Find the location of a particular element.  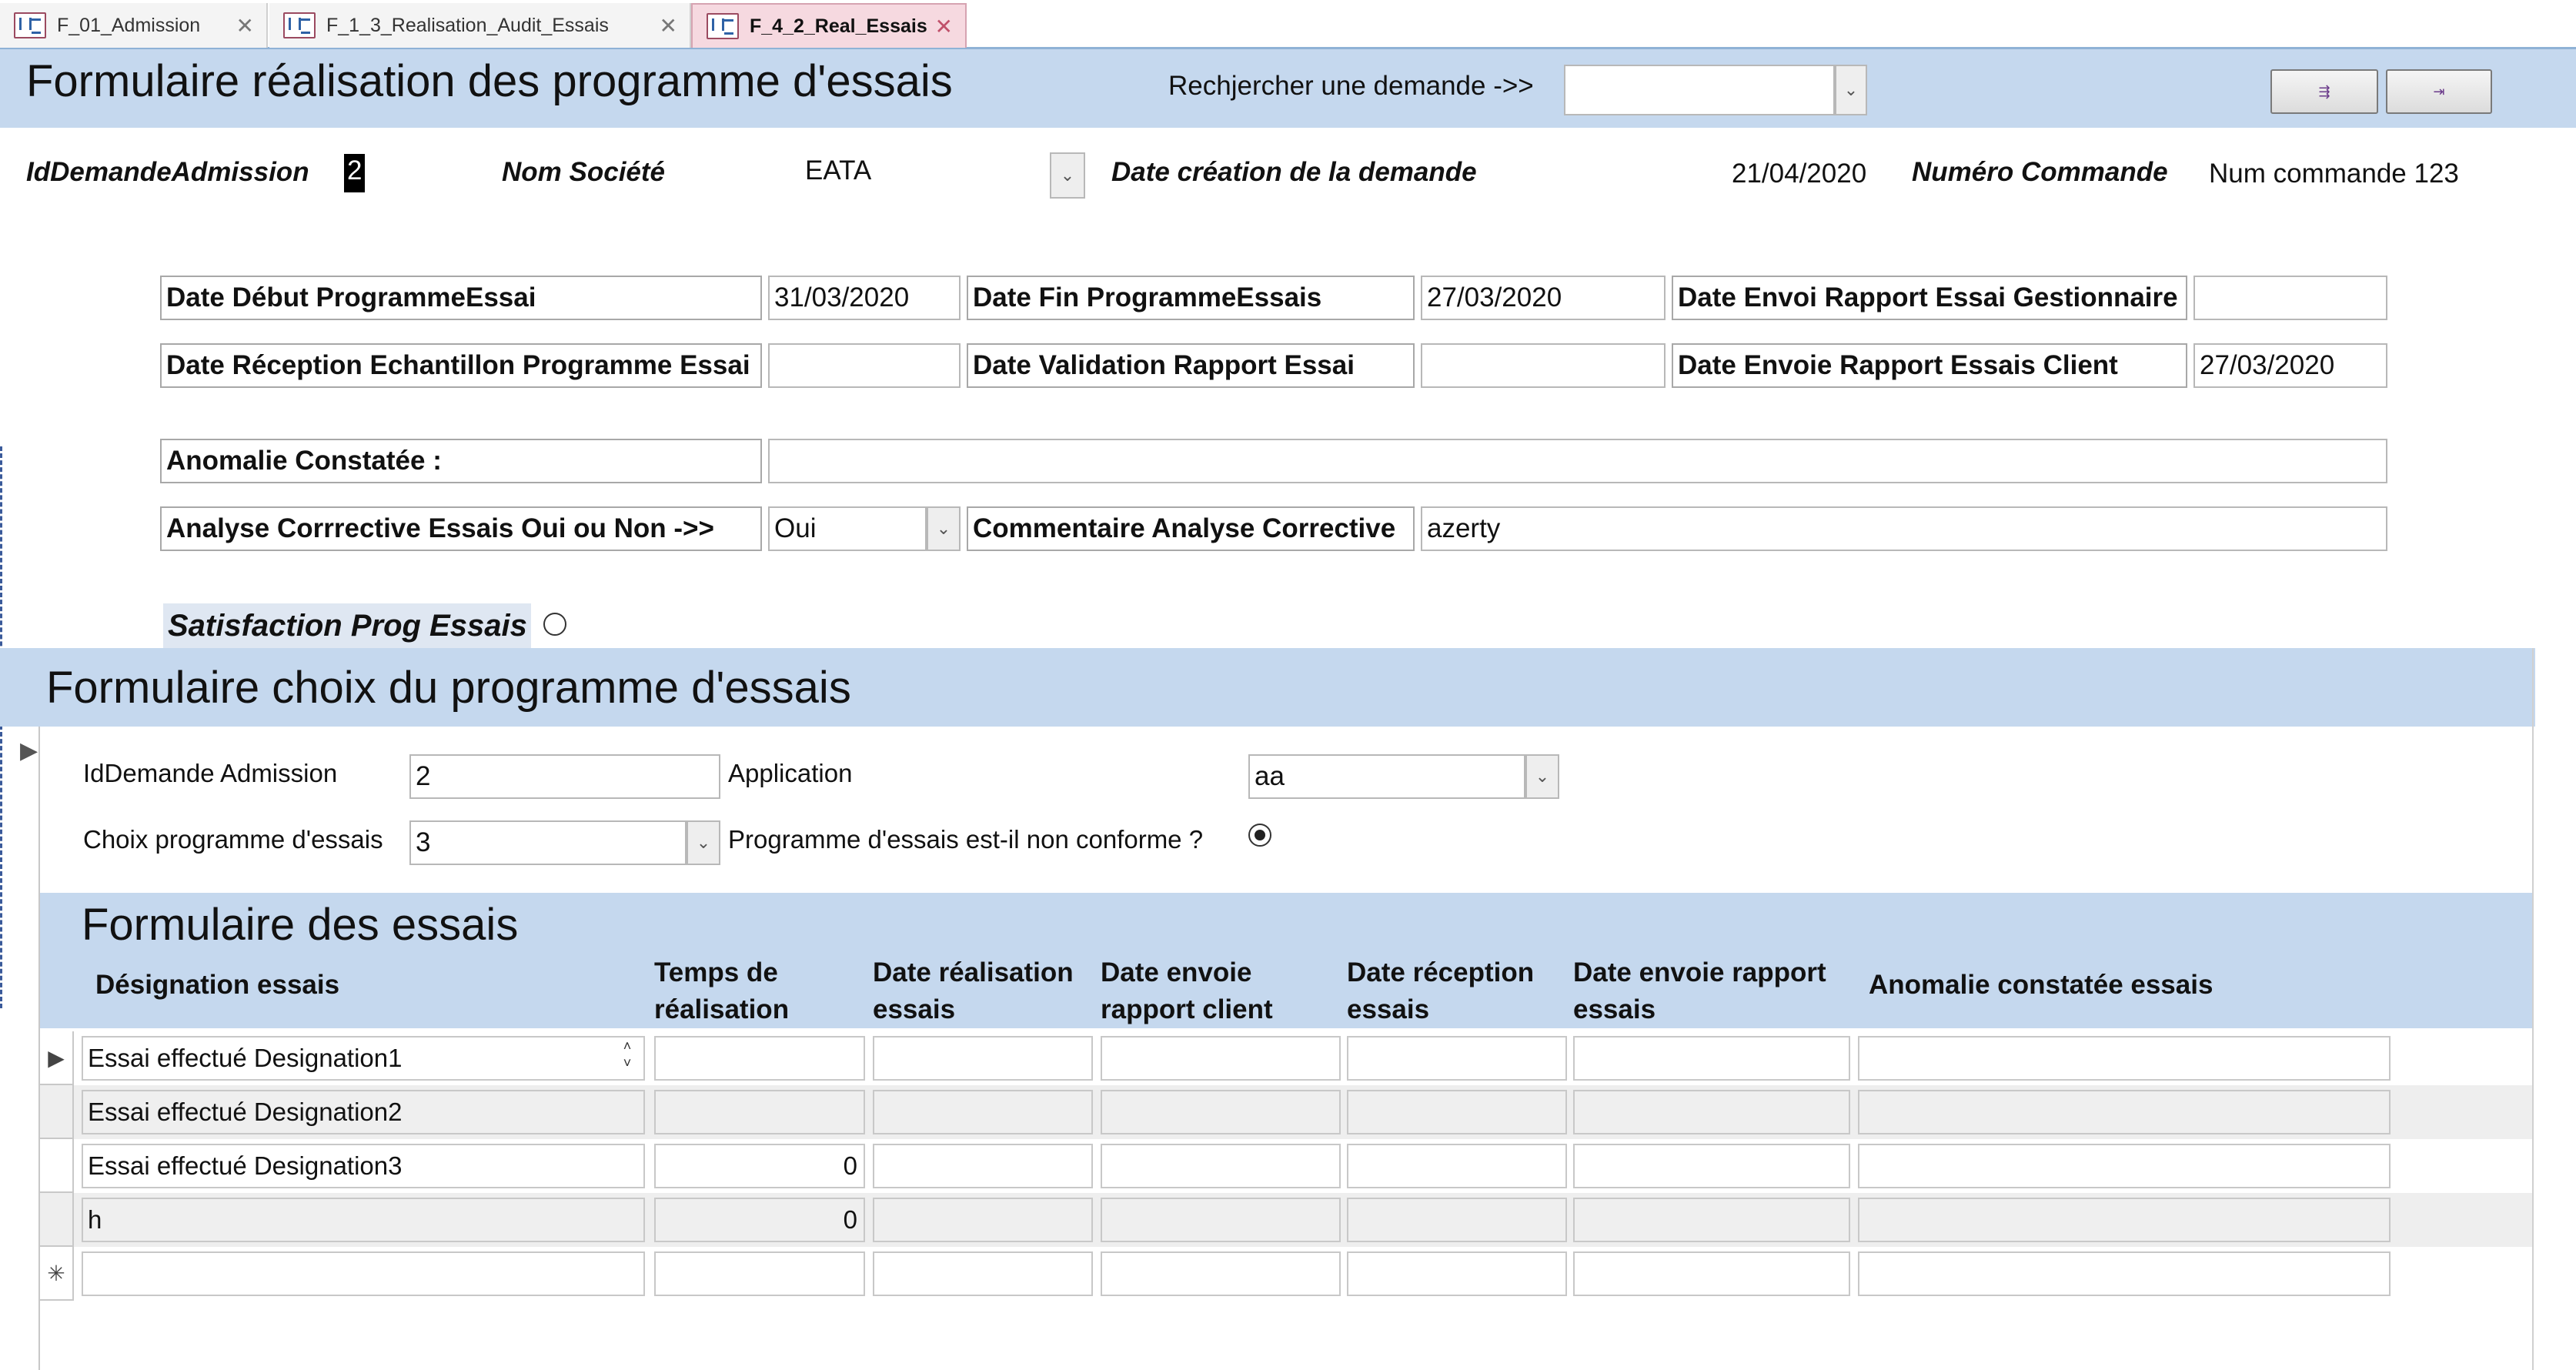

current-record-icon: ▶ is located at coordinates (29, 751).